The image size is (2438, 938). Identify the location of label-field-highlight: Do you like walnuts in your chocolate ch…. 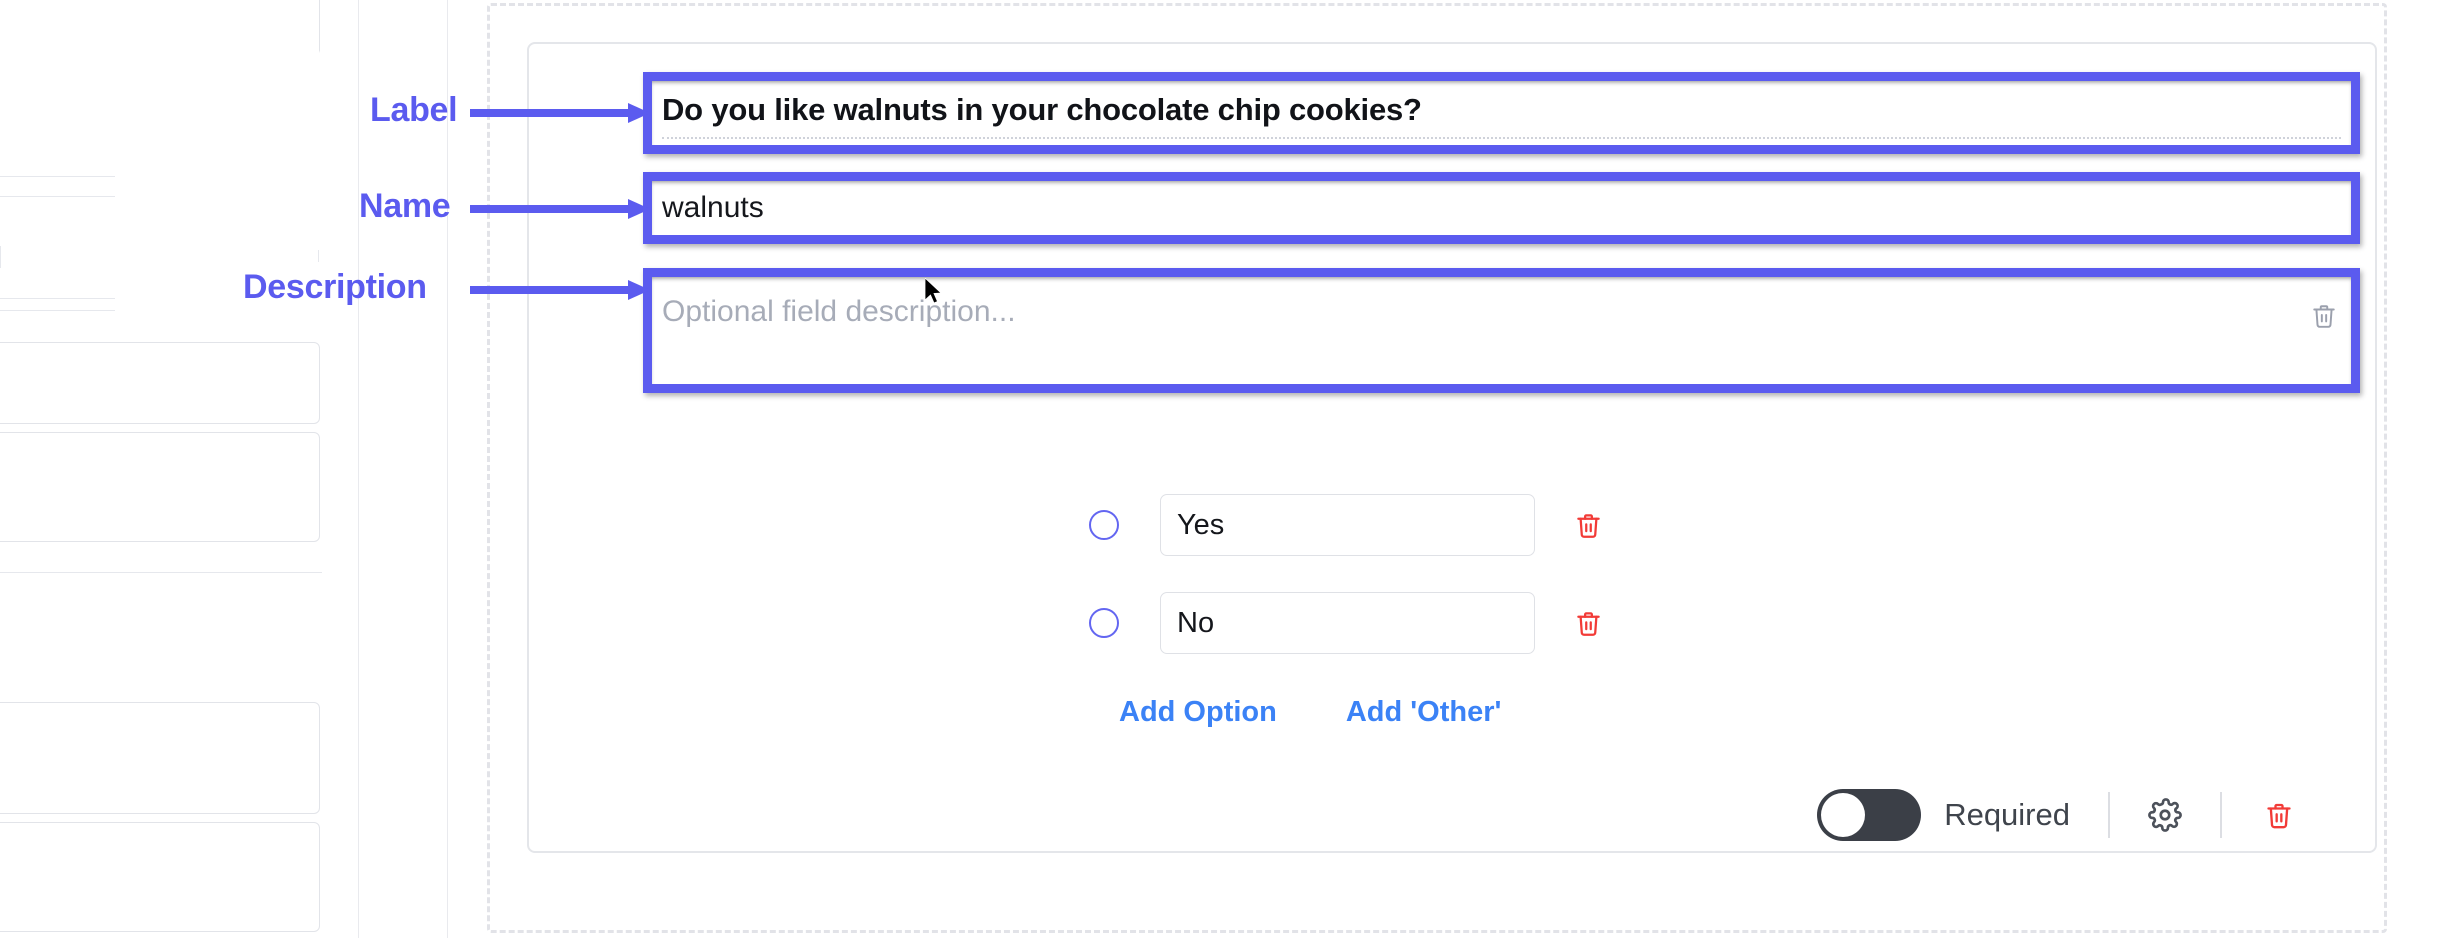
(1501, 113).